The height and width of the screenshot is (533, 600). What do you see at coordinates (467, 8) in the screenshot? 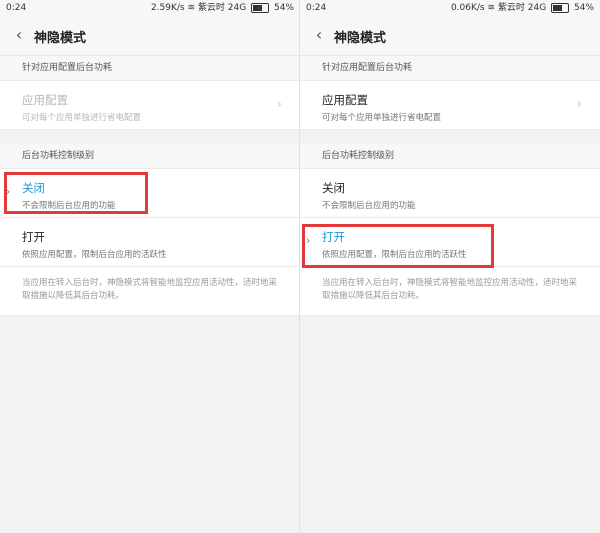
I see `status-speed: 0.06K/s` at bounding box center [467, 8].